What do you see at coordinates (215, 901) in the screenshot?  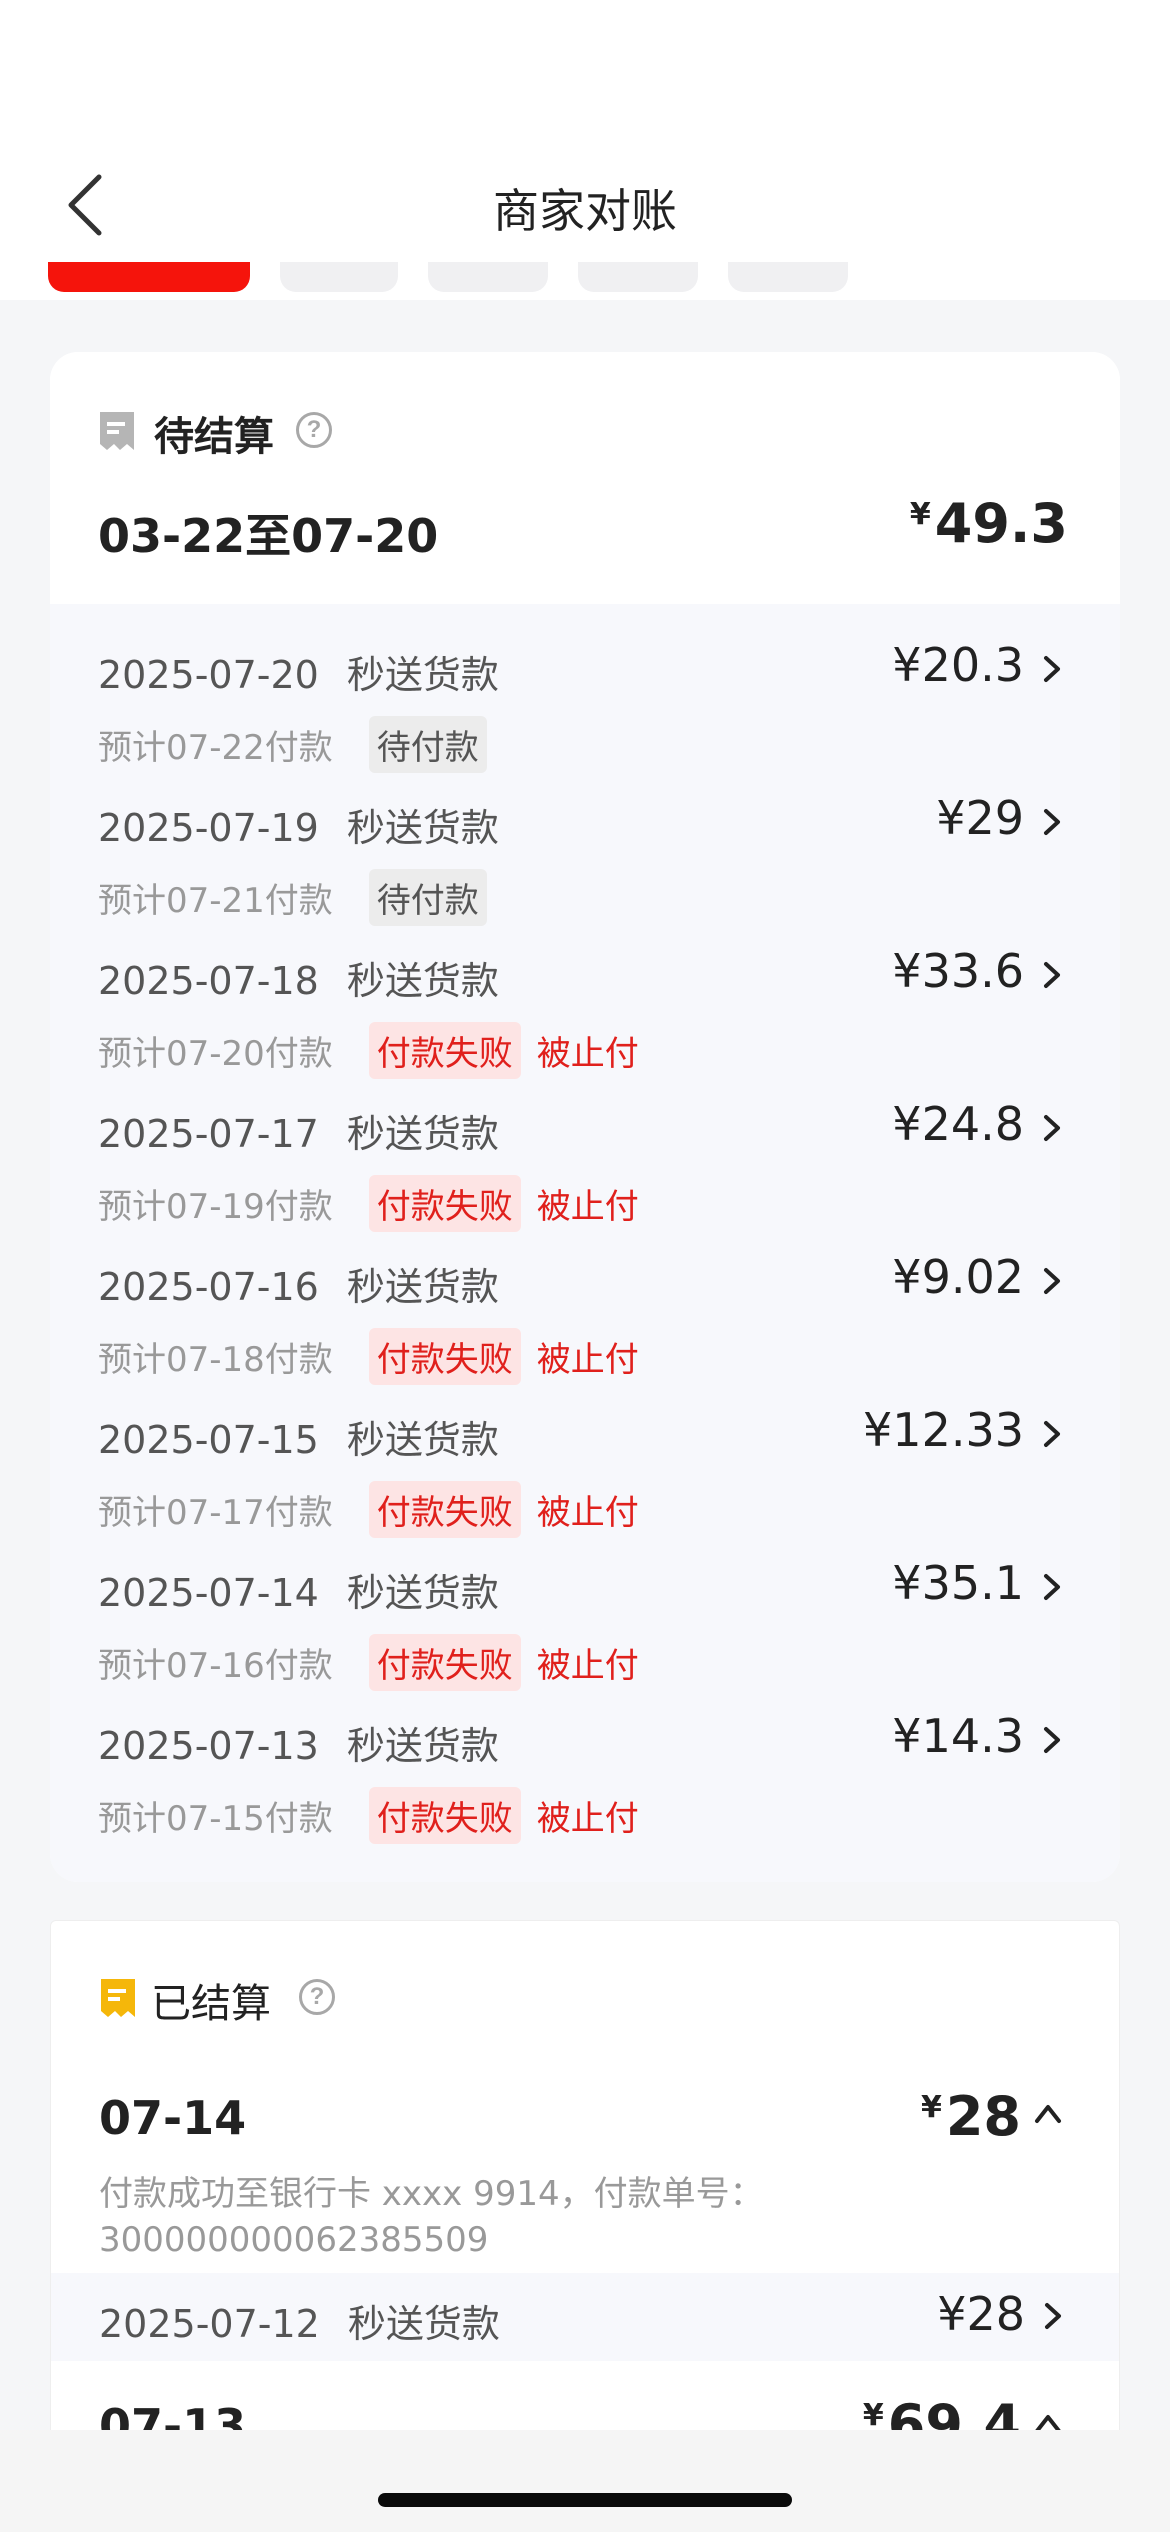 I see `item-expected-date: 预计07-21付款` at bounding box center [215, 901].